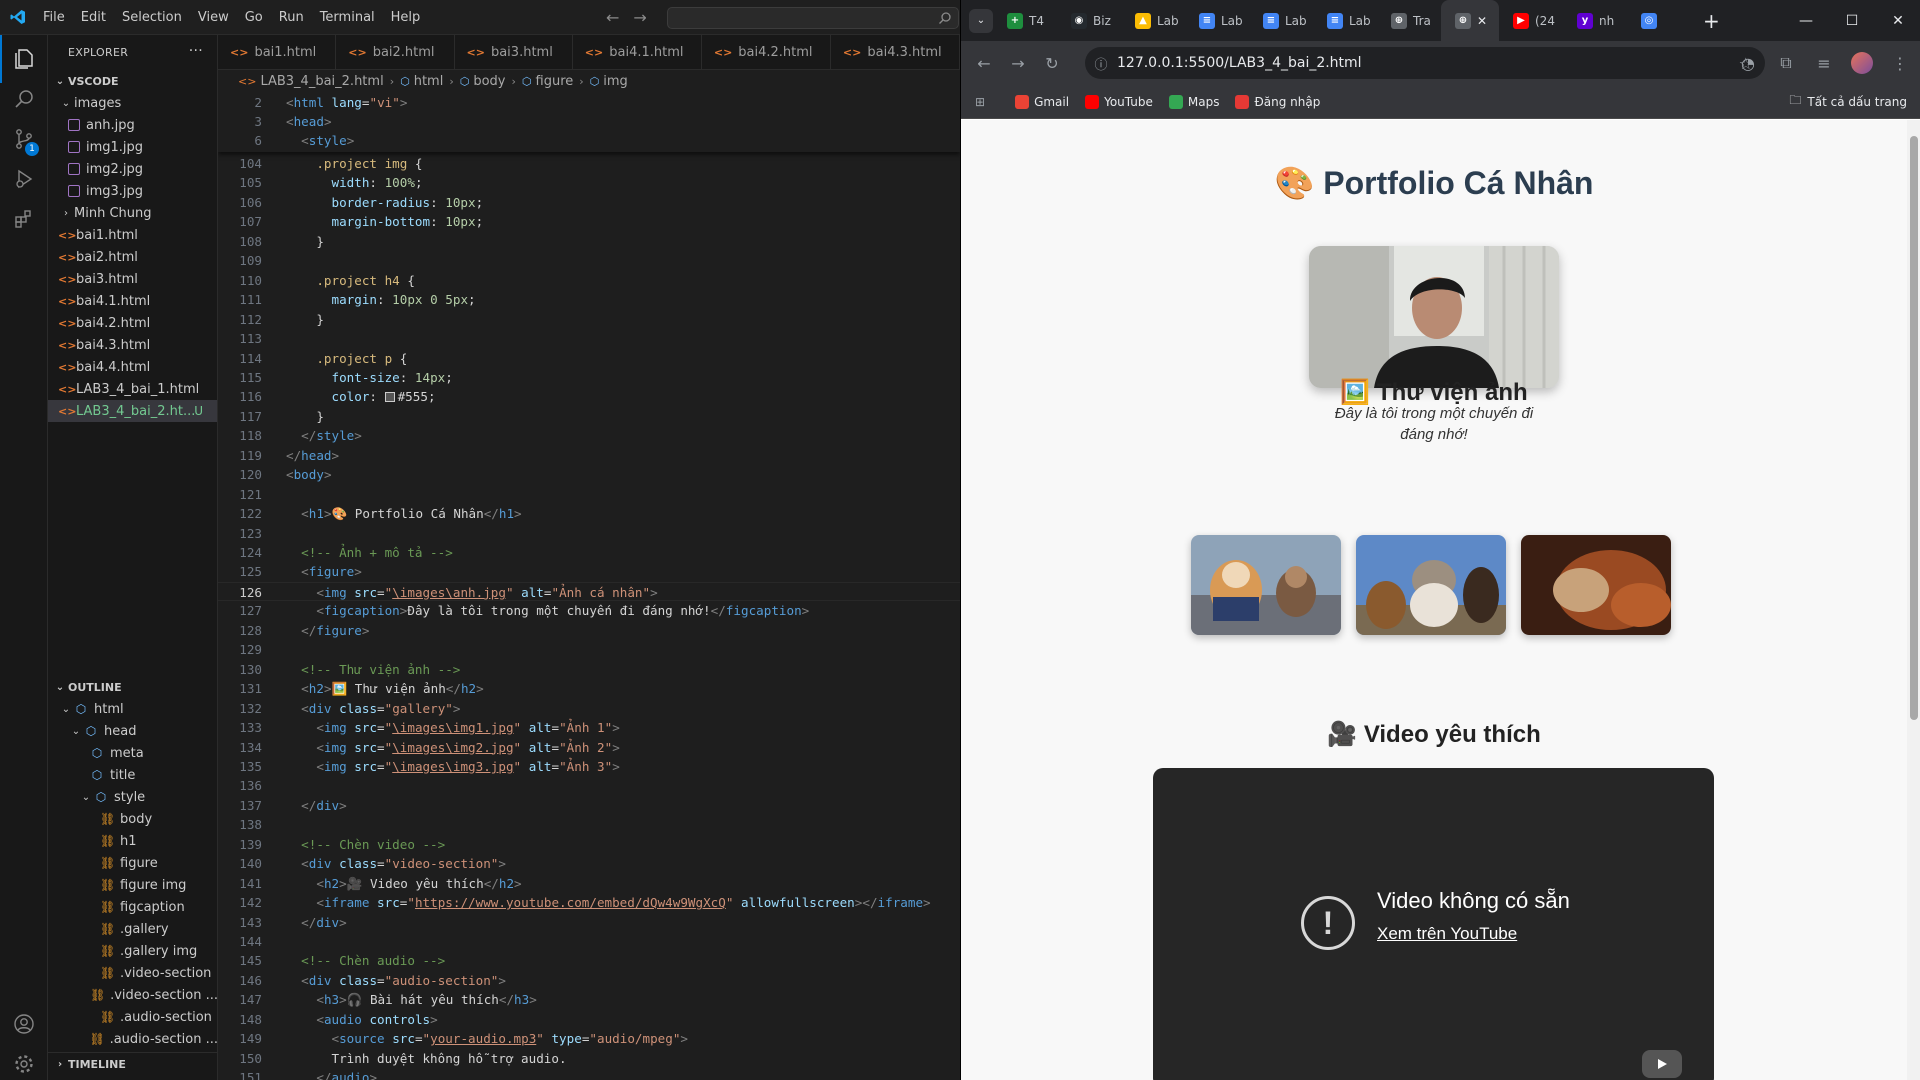 This screenshot has width=1920, height=1080. Describe the element at coordinates (589, 552) in the screenshot. I see `code-line: 124 <!-- Ảnh + mô tả -->` at that location.